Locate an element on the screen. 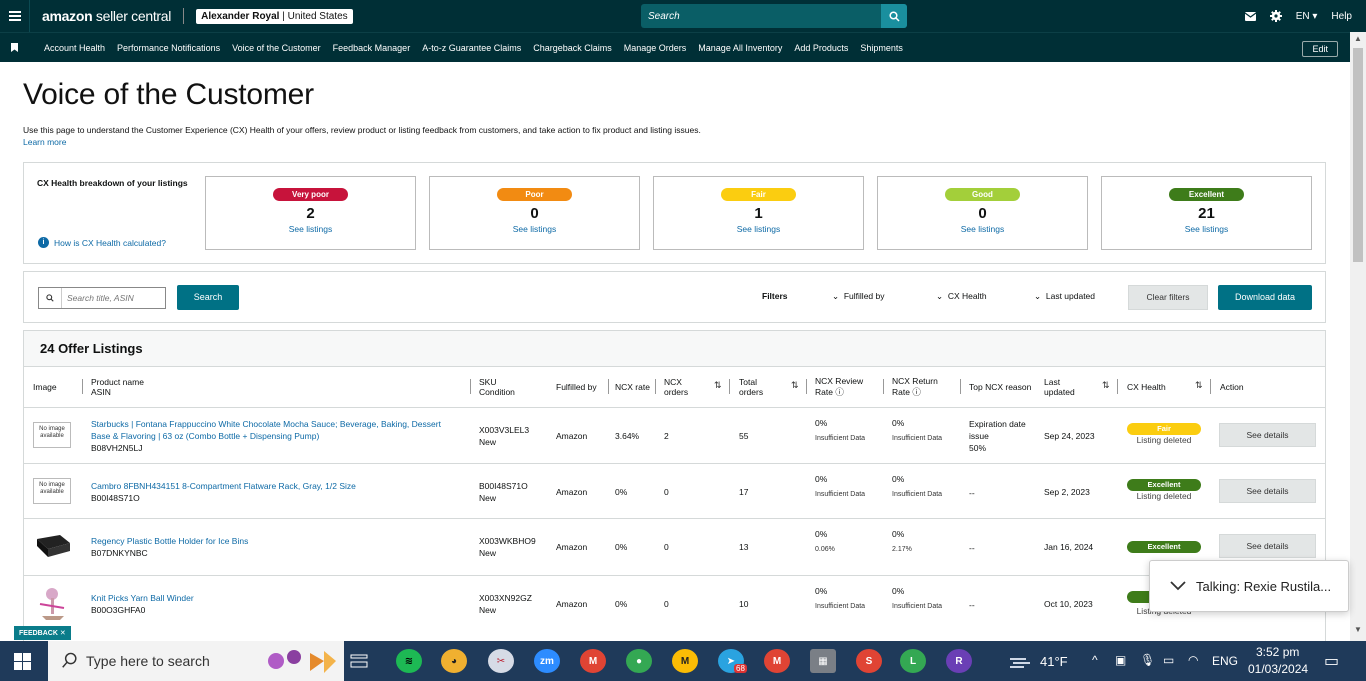 The image size is (1366, 681). clear-filters-button: Clear filters is located at coordinates (1168, 297).